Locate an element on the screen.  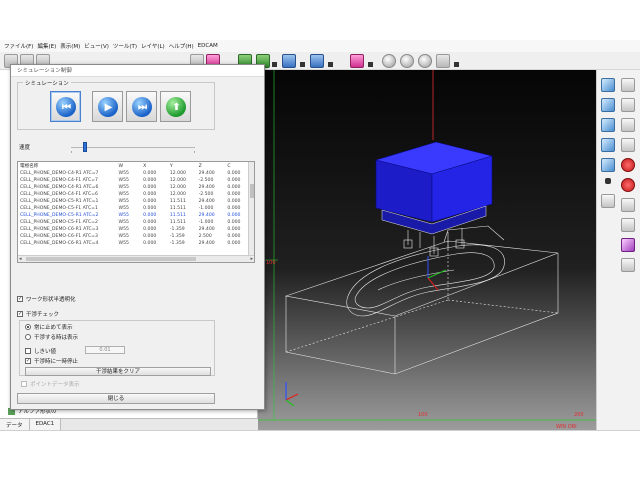
rewind-button: ⏮ is located at coordinates (65, 106).